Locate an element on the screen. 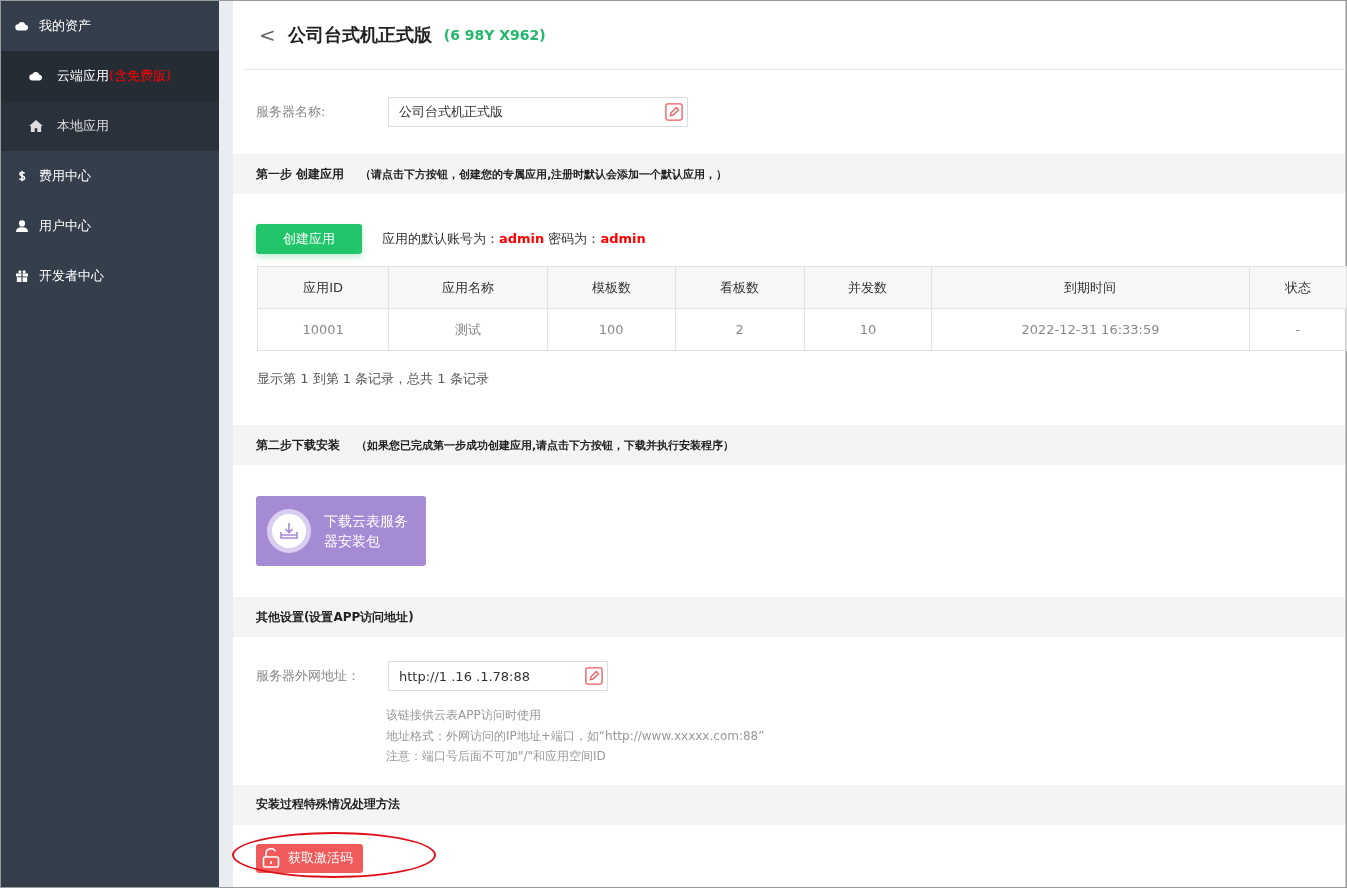 The image size is (1347, 888). column-header: 并发数 is located at coordinates (868, 287).